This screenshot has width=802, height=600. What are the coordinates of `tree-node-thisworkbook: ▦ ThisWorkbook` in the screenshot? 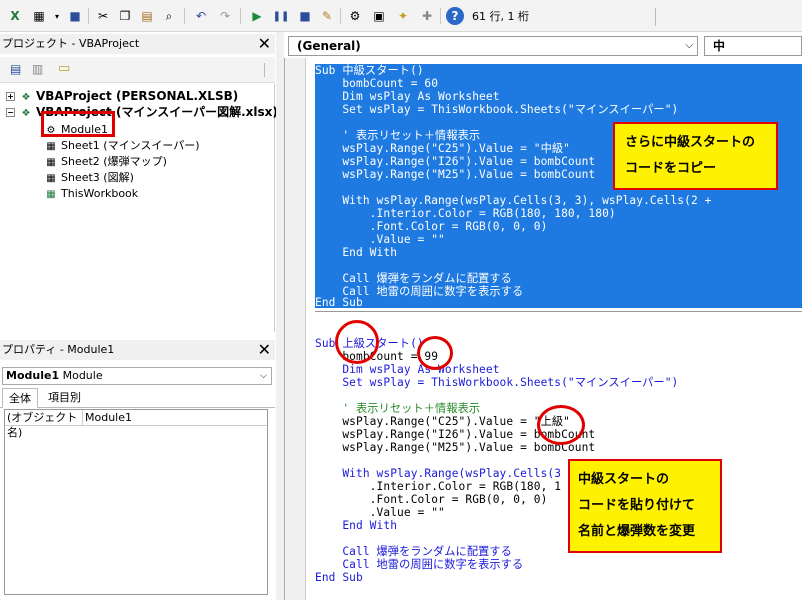 It's located at (91, 194).